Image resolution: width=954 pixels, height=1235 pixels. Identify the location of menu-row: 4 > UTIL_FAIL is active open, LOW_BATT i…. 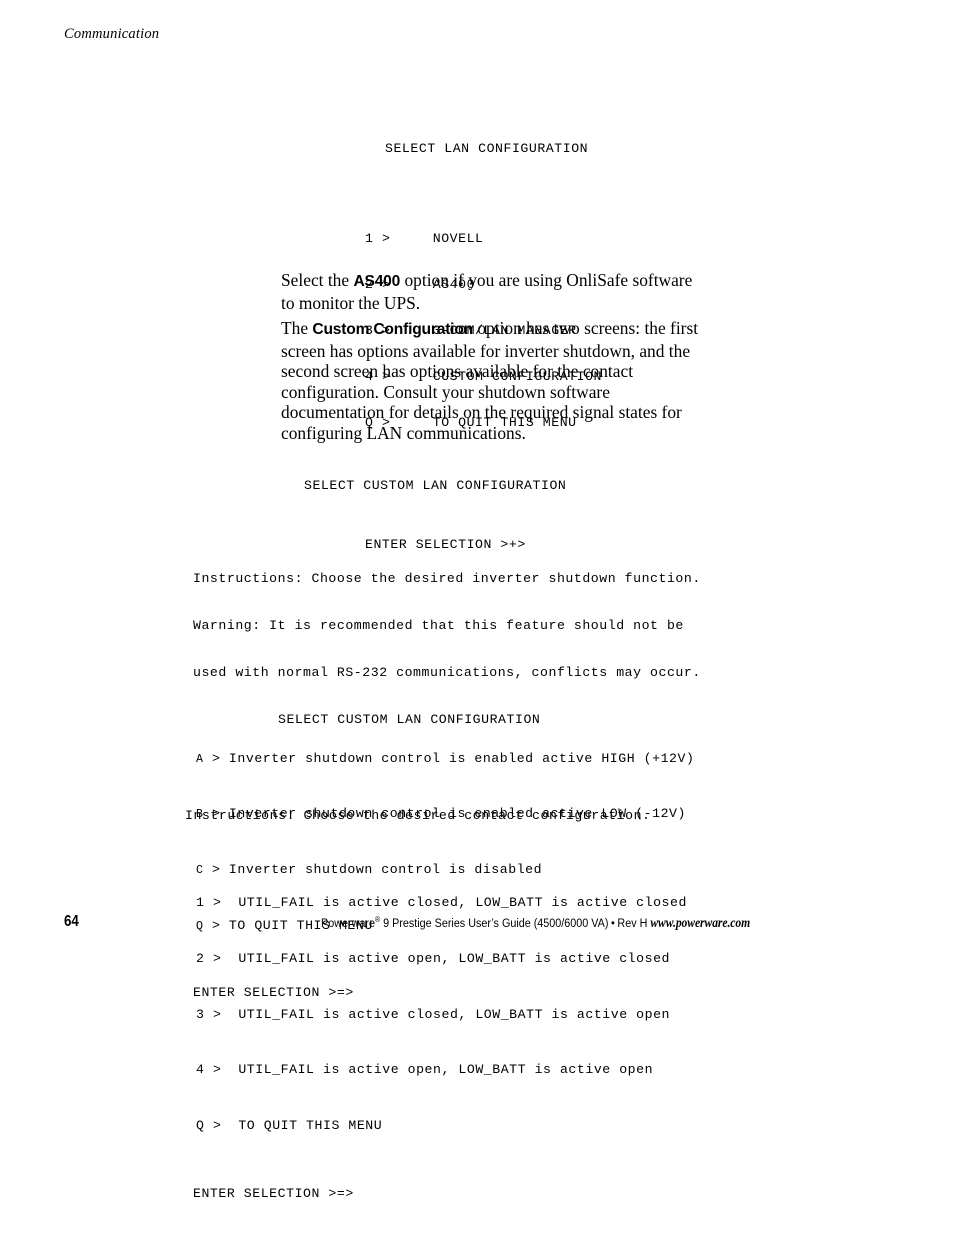
(441, 1070).